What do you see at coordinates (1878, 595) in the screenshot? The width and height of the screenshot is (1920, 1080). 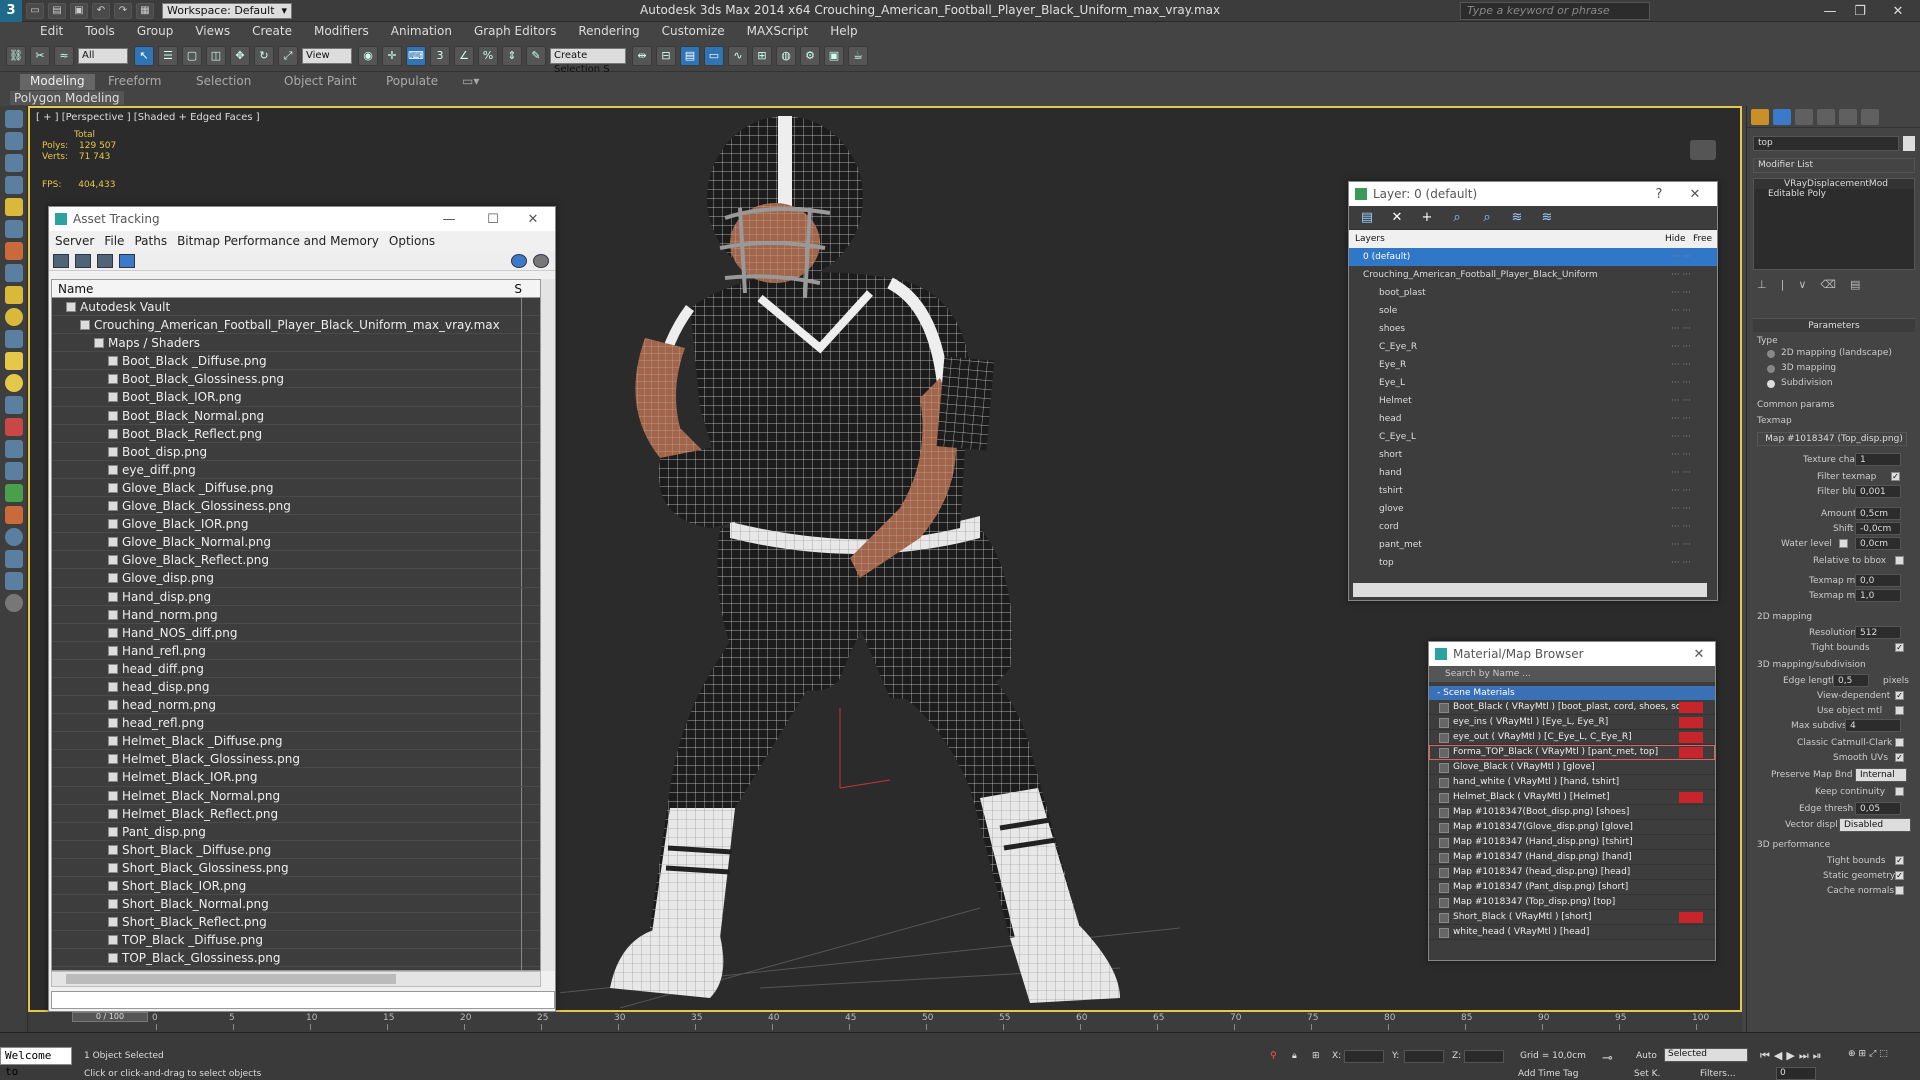 I see `texmap-max-field: 1,0` at bounding box center [1878, 595].